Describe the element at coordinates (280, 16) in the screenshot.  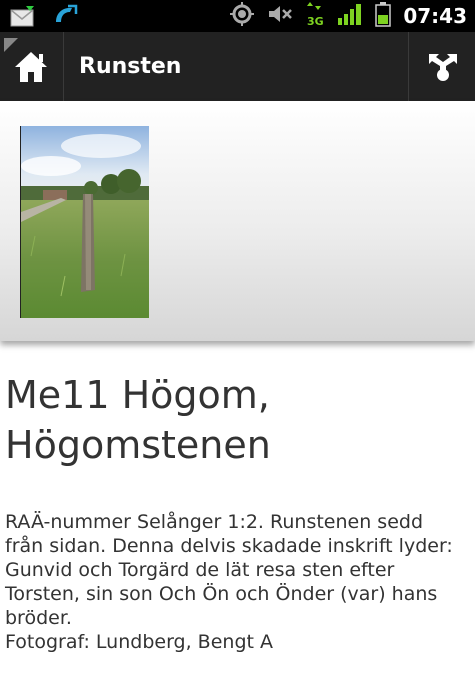
I see `mute-icon` at that location.